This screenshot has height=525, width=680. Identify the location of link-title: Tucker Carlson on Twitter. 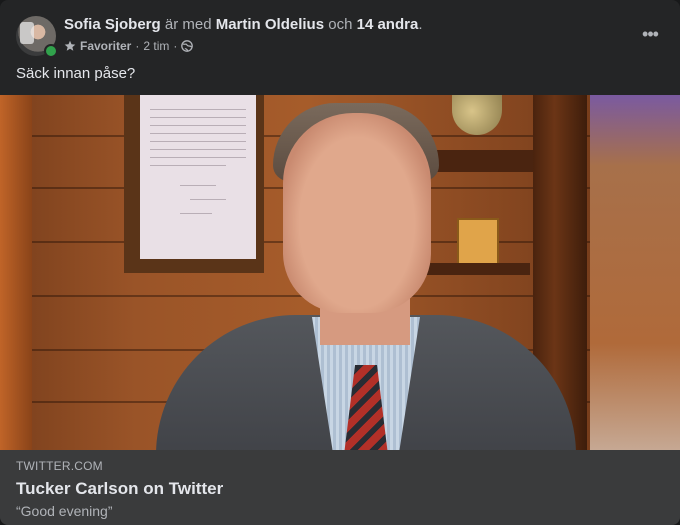
(119, 489).